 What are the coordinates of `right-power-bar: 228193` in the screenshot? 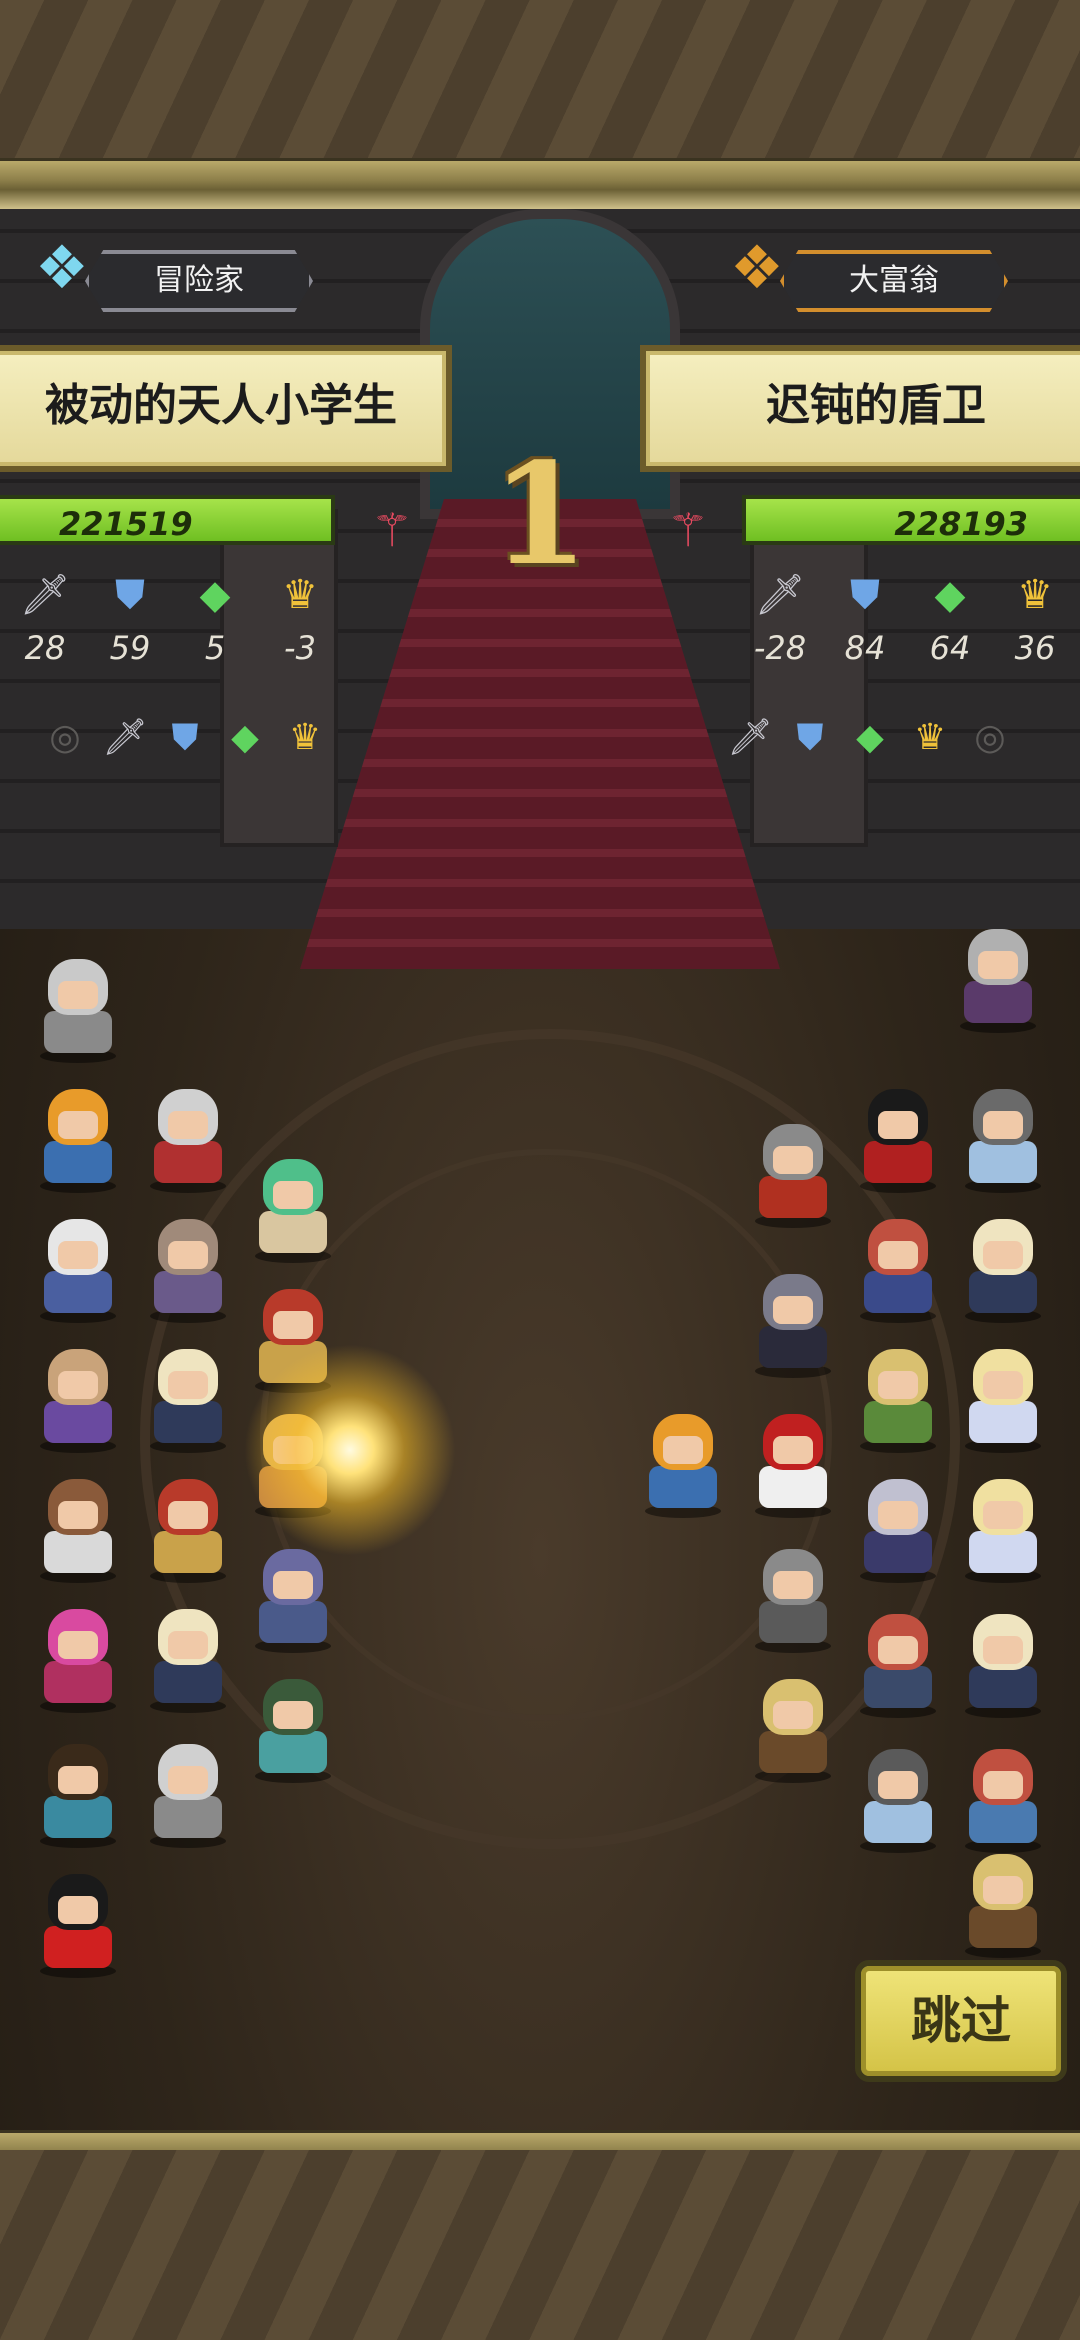 It's located at (911, 520).